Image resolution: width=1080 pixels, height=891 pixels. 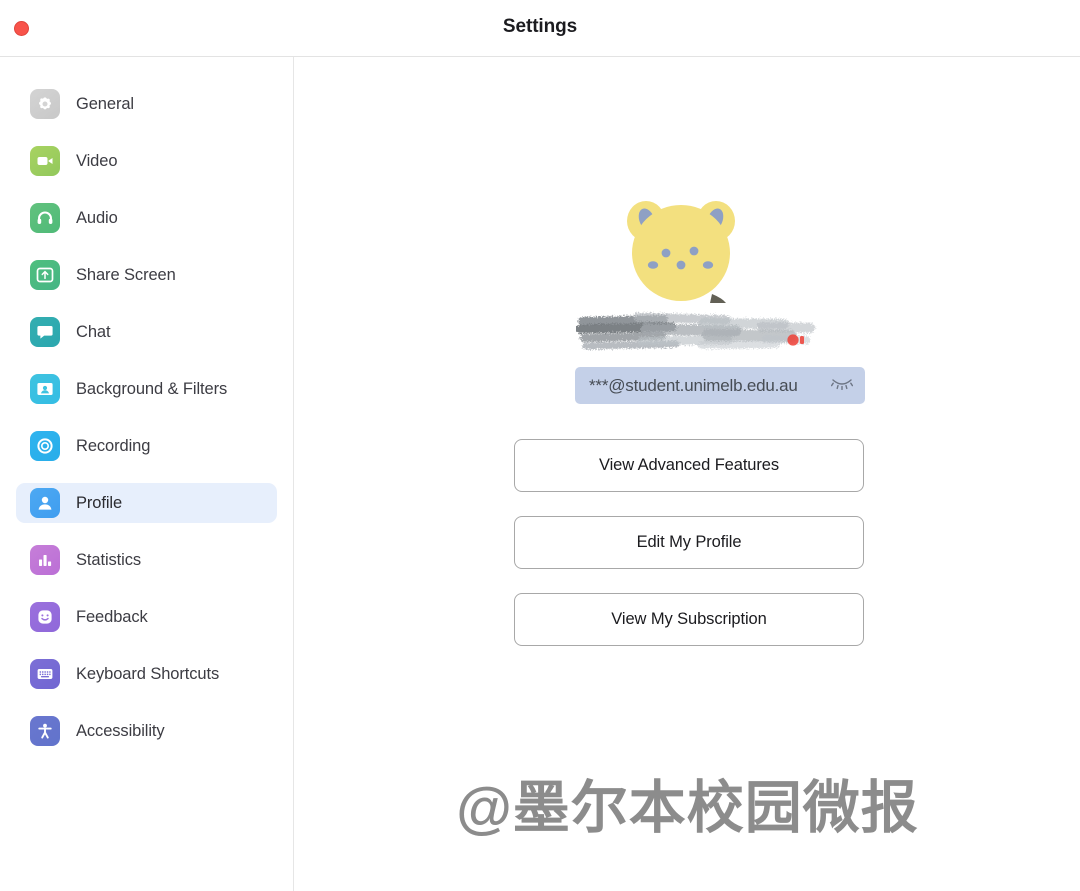 I want to click on page-title: Settings, so click(x=540, y=26).